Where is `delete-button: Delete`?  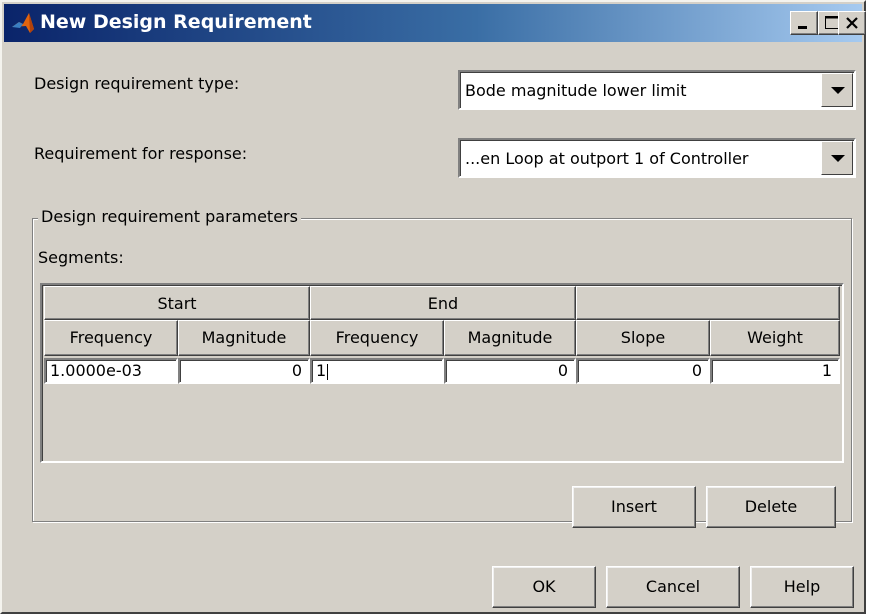
delete-button: Delete is located at coordinates (771, 507).